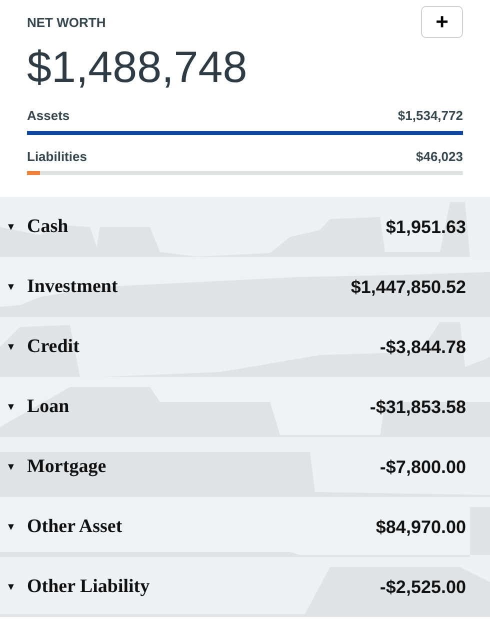 The height and width of the screenshot is (621, 490). Describe the element at coordinates (442, 22) in the screenshot. I see `add-button: +` at that location.